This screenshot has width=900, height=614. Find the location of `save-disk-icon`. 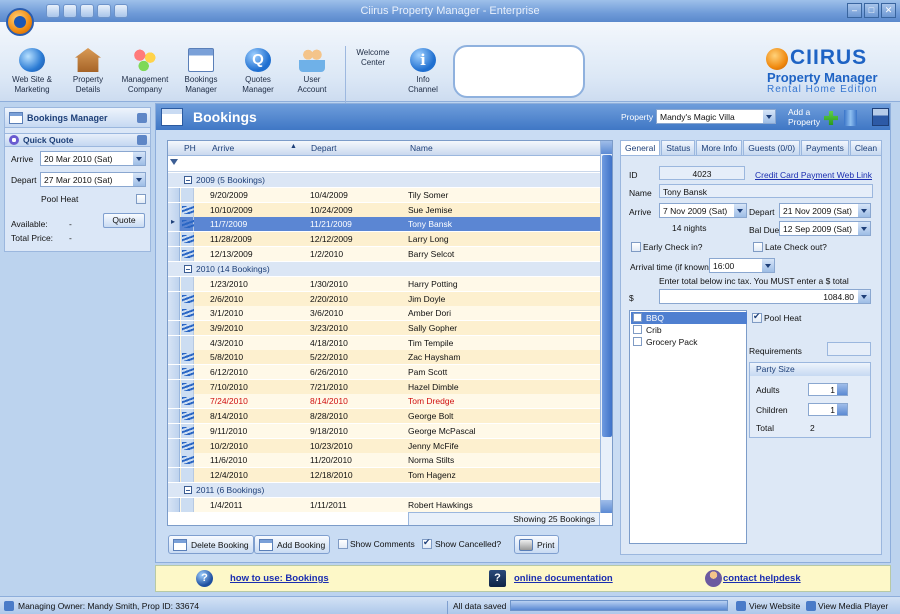

save-disk-icon is located at coordinates (880, 117).